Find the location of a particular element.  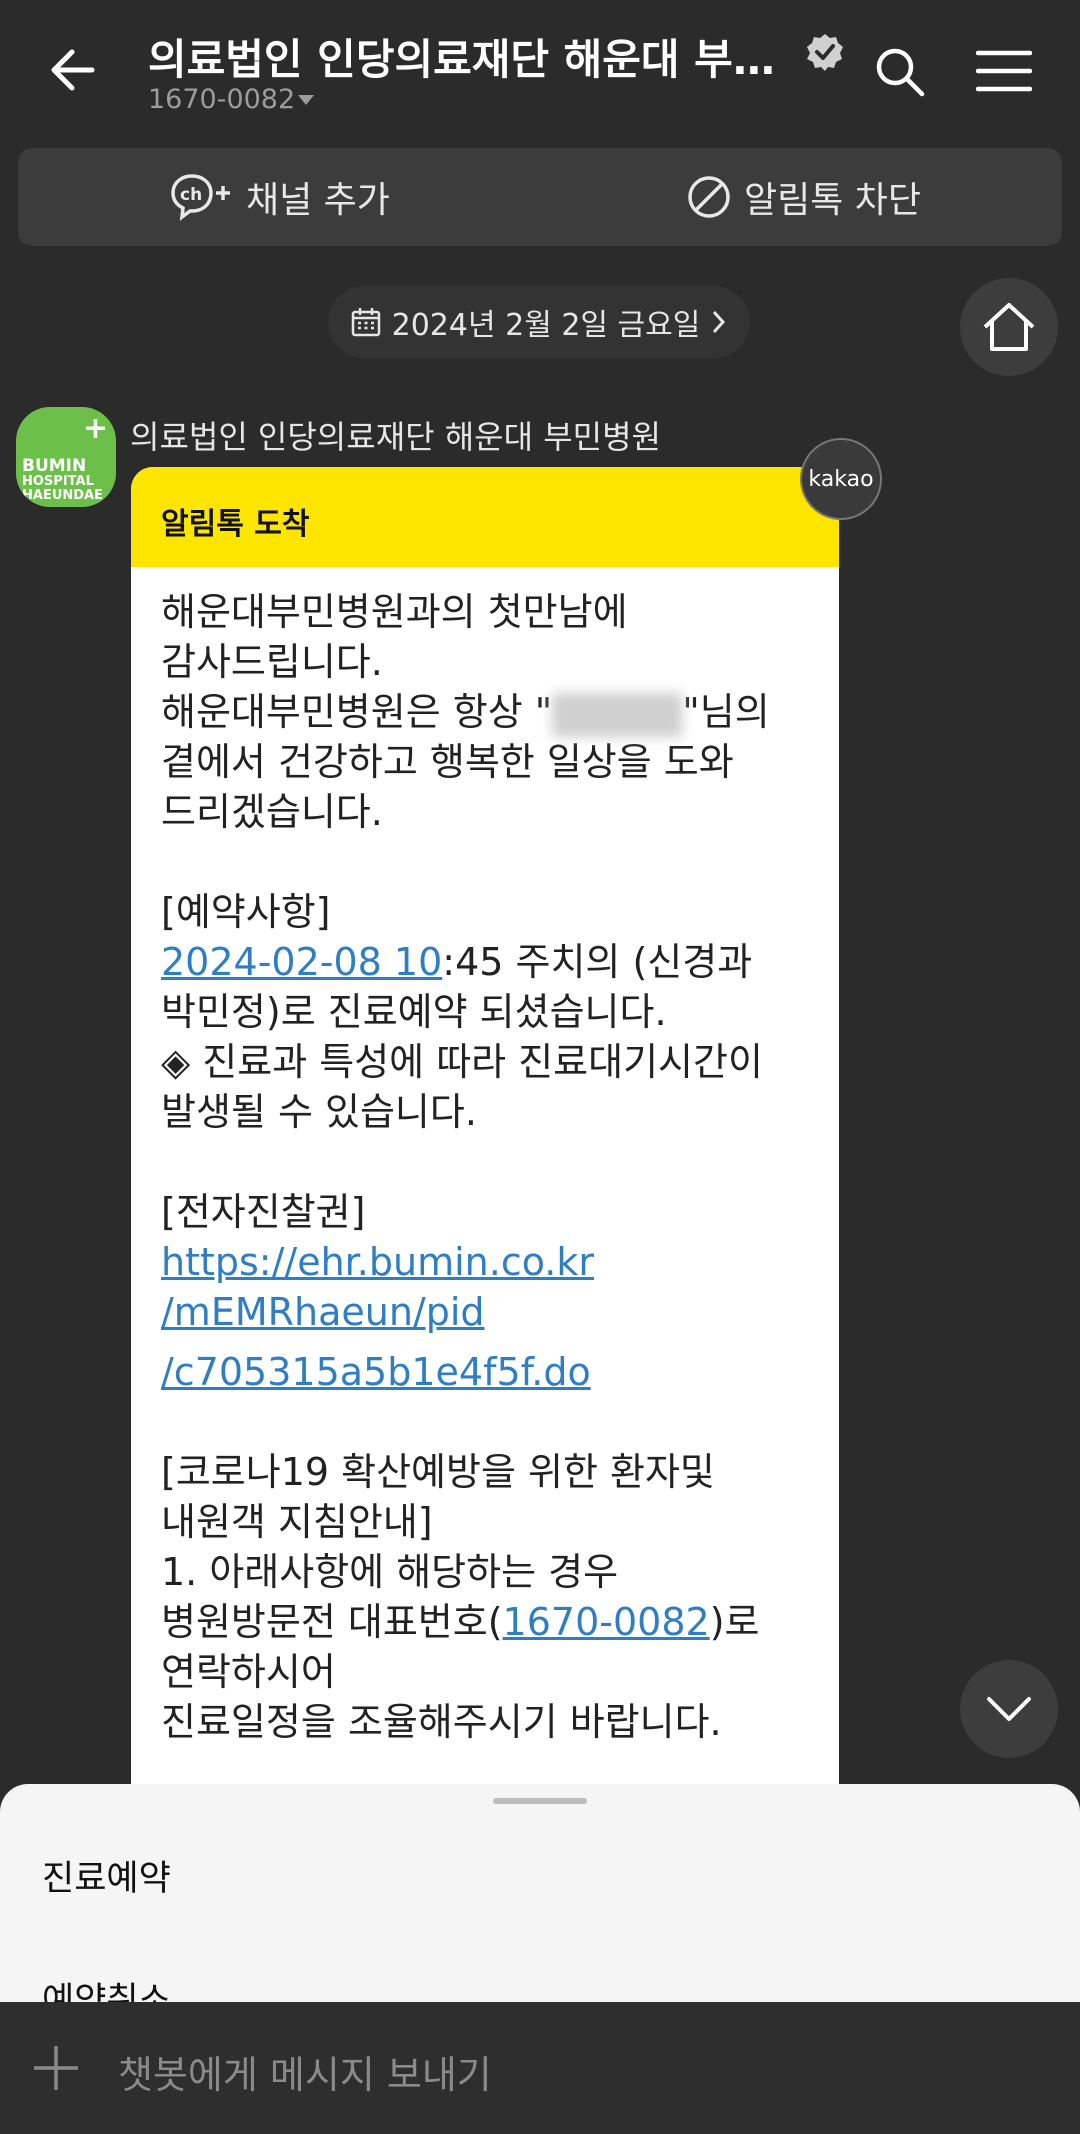

back-arrow-icon is located at coordinates (74, 70).